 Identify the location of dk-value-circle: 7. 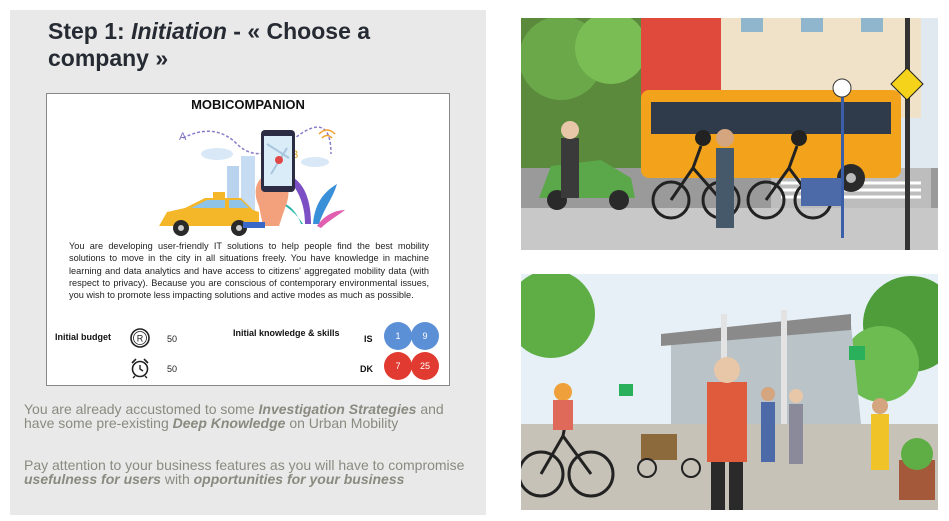
(398, 366).